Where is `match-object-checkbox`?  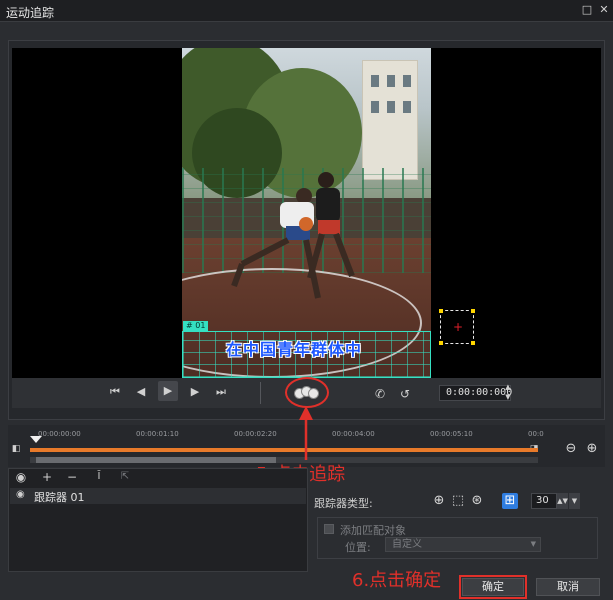 match-object-checkbox is located at coordinates (329, 529).